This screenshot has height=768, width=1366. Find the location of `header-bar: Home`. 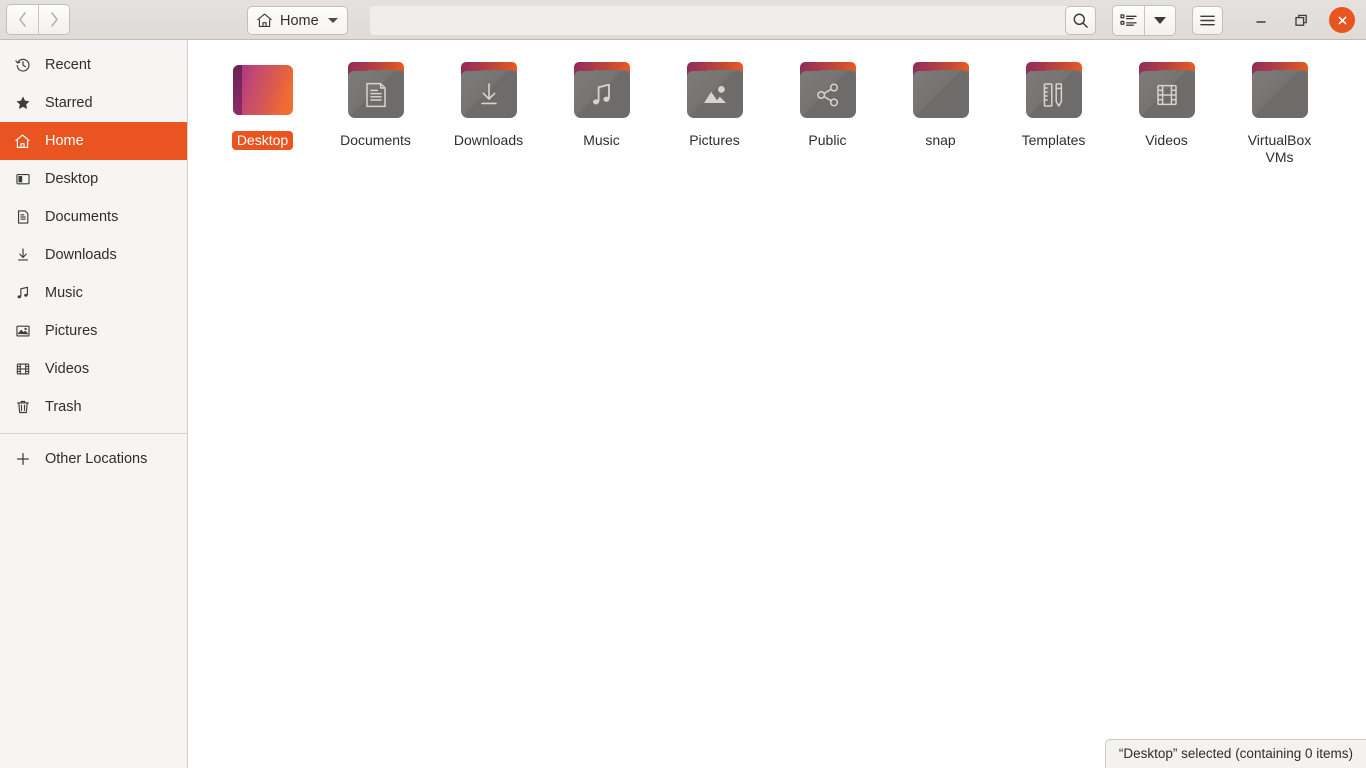

header-bar: Home is located at coordinates (683, 20).